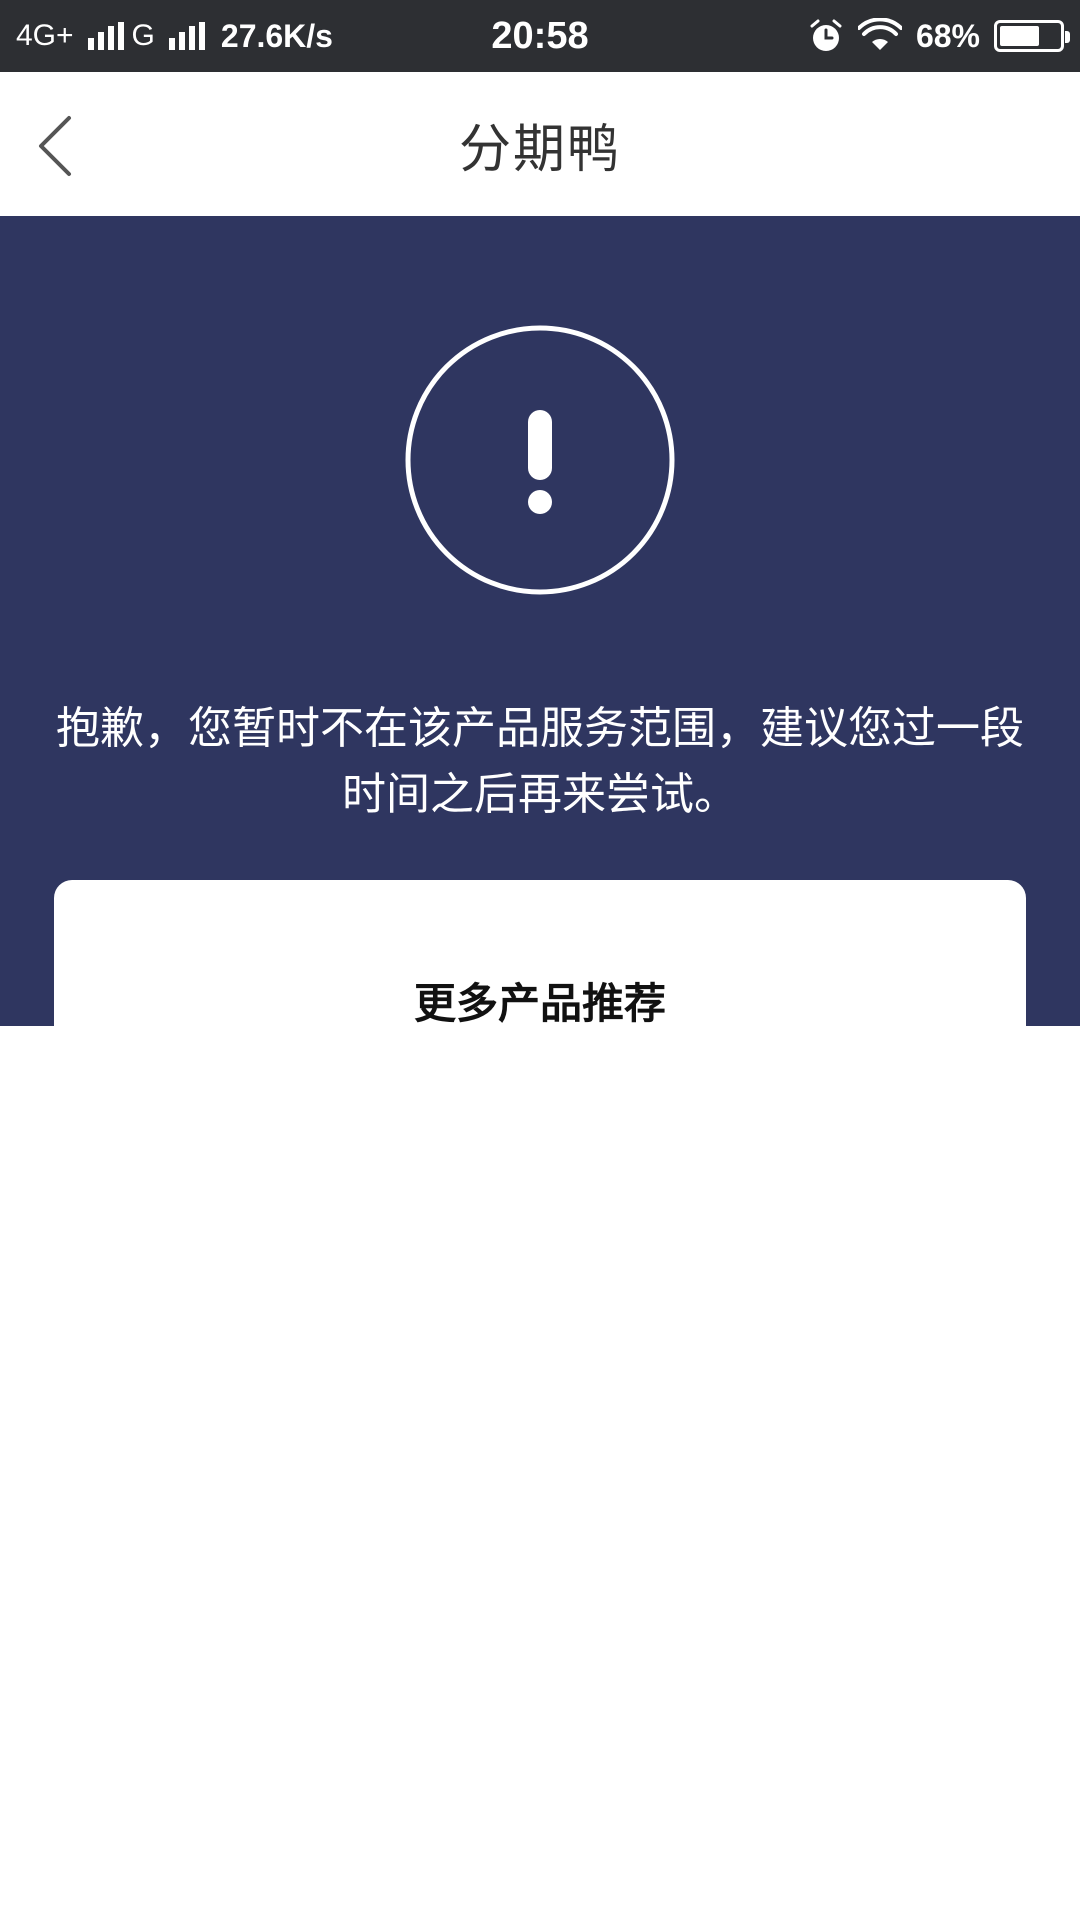  What do you see at coordinates (879, 34) in the screenshot?
I see `wifi-icon` at bounding box center [879, 34].